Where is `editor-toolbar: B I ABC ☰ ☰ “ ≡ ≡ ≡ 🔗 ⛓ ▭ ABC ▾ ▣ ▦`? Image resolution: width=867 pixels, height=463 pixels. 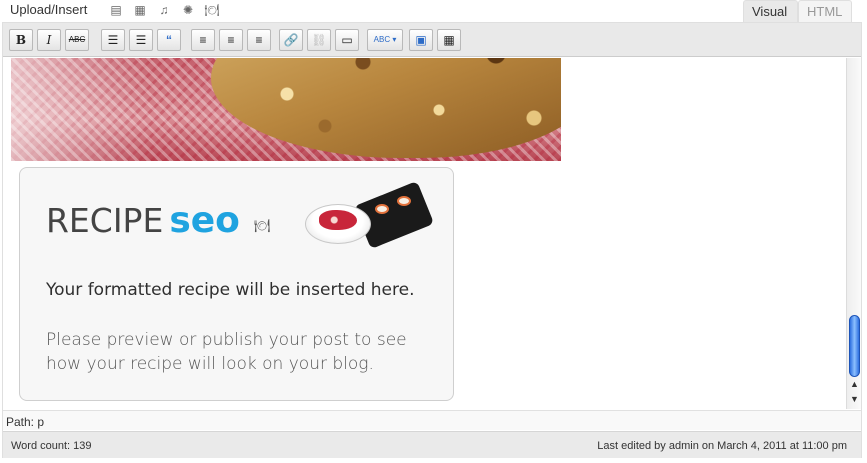 editor-toolbar: B I ABC ☰ ☰ “ ≡ ≡ ≡ 🔗 ⛓ ▭ ABC ▾ ▣ ▦ is located at coordinates (432, 40).